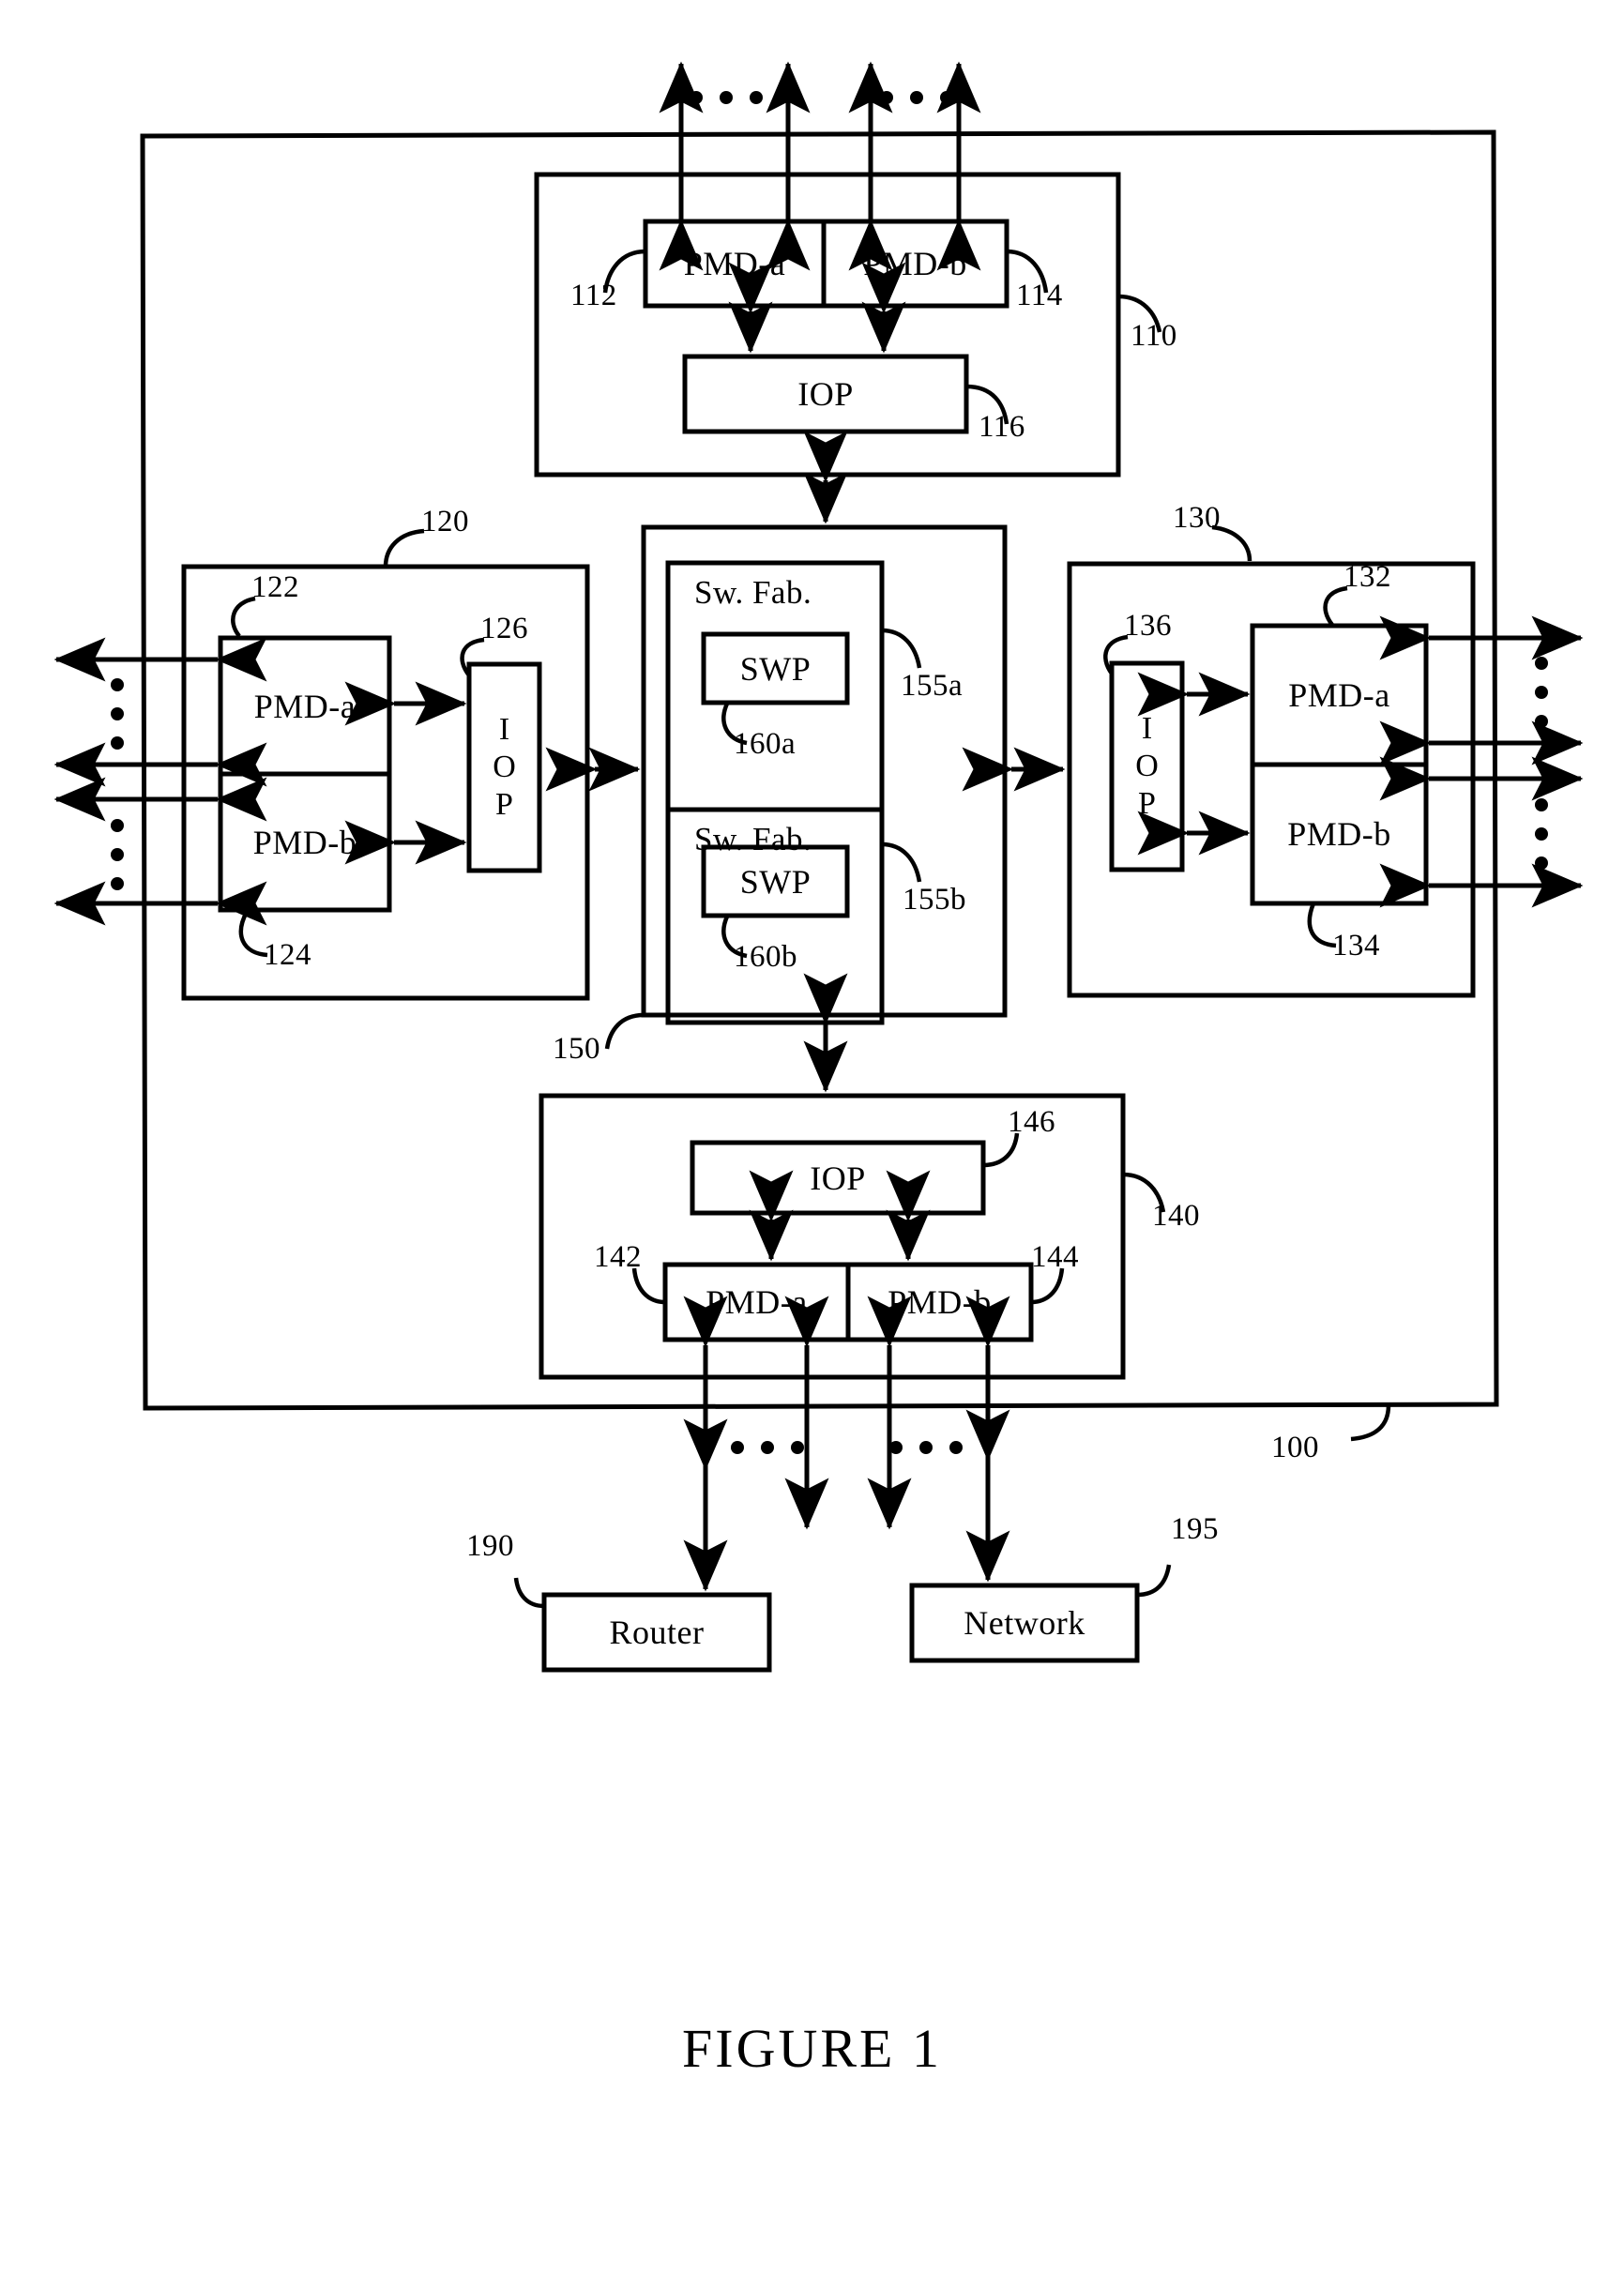 The height and width of the screenshot is (2289, 1624). What do you see at coordinates (1148, 626) in the screenshot?
I see `ref-136: 136` at bounding box center [1148, 626].